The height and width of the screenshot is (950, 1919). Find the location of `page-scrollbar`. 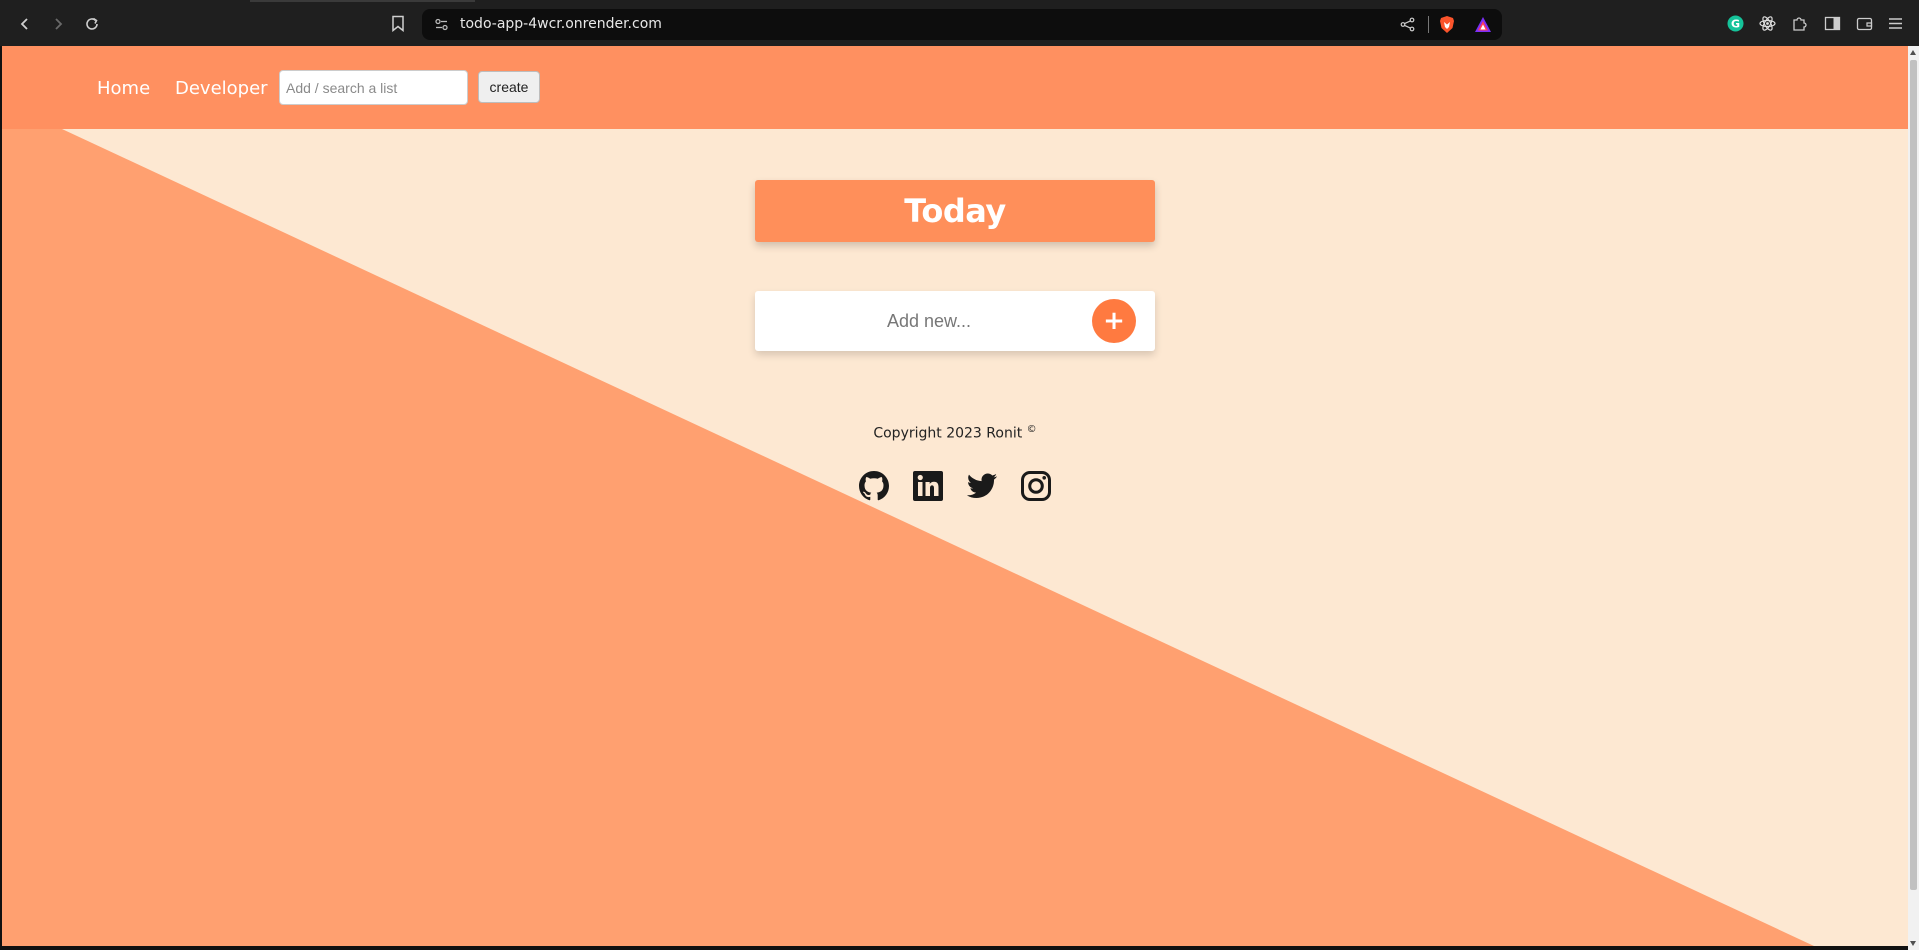

page-scrollbar is located at coordinates (1913, 498).